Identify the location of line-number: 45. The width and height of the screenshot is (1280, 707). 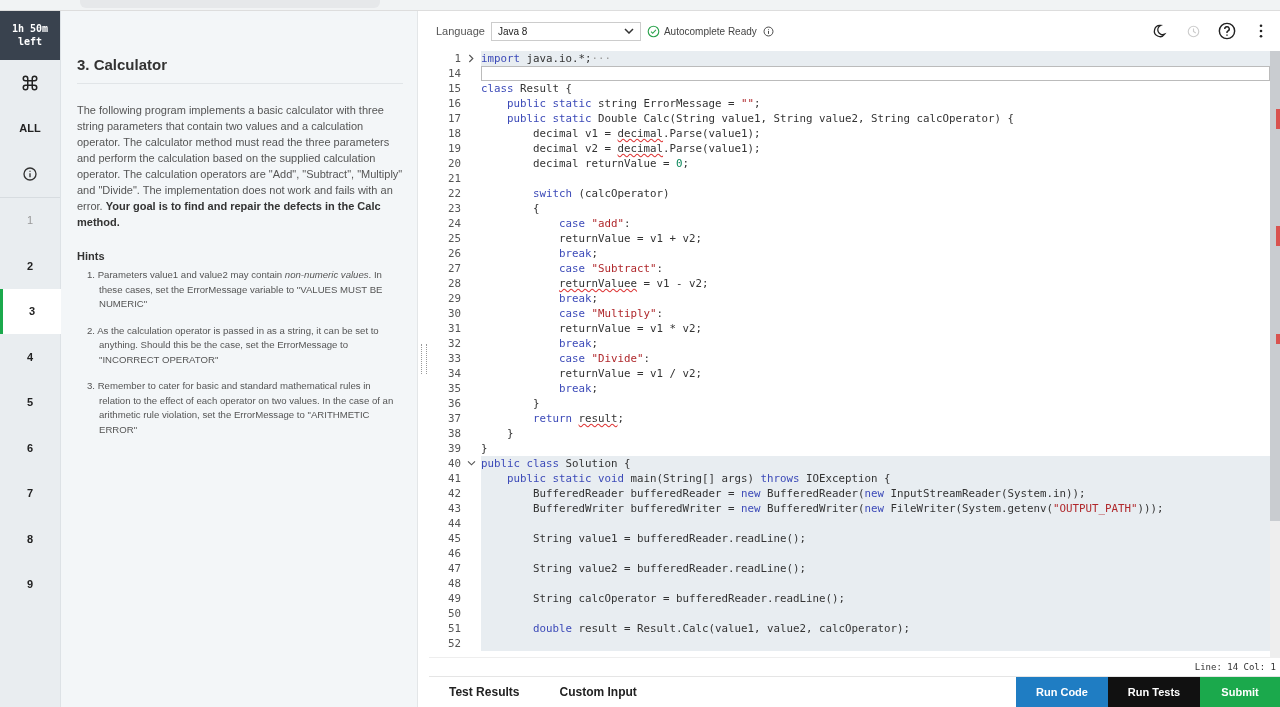
(454, 538).